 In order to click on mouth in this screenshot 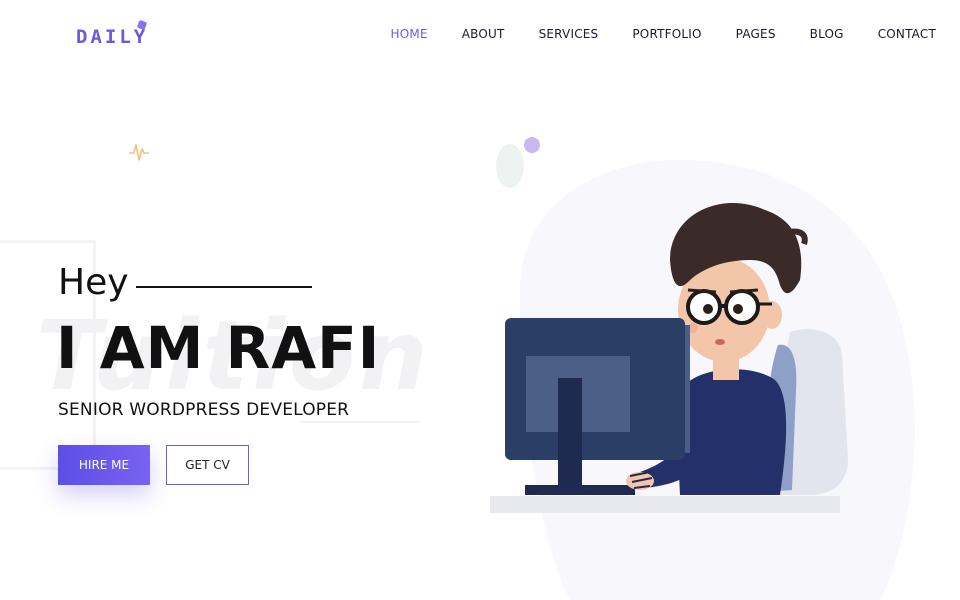, I will do `click(720, 342)`.